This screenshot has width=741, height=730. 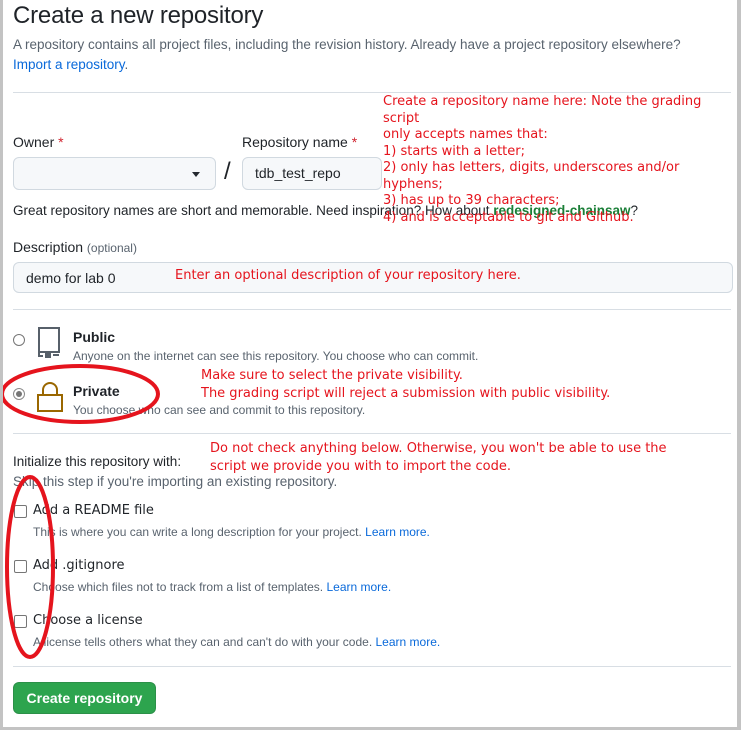 What do you see at coordinates (295, 142) in the screenshot?
I see `repo-name-label-text: Repository name` at bounding box center [295, 142].